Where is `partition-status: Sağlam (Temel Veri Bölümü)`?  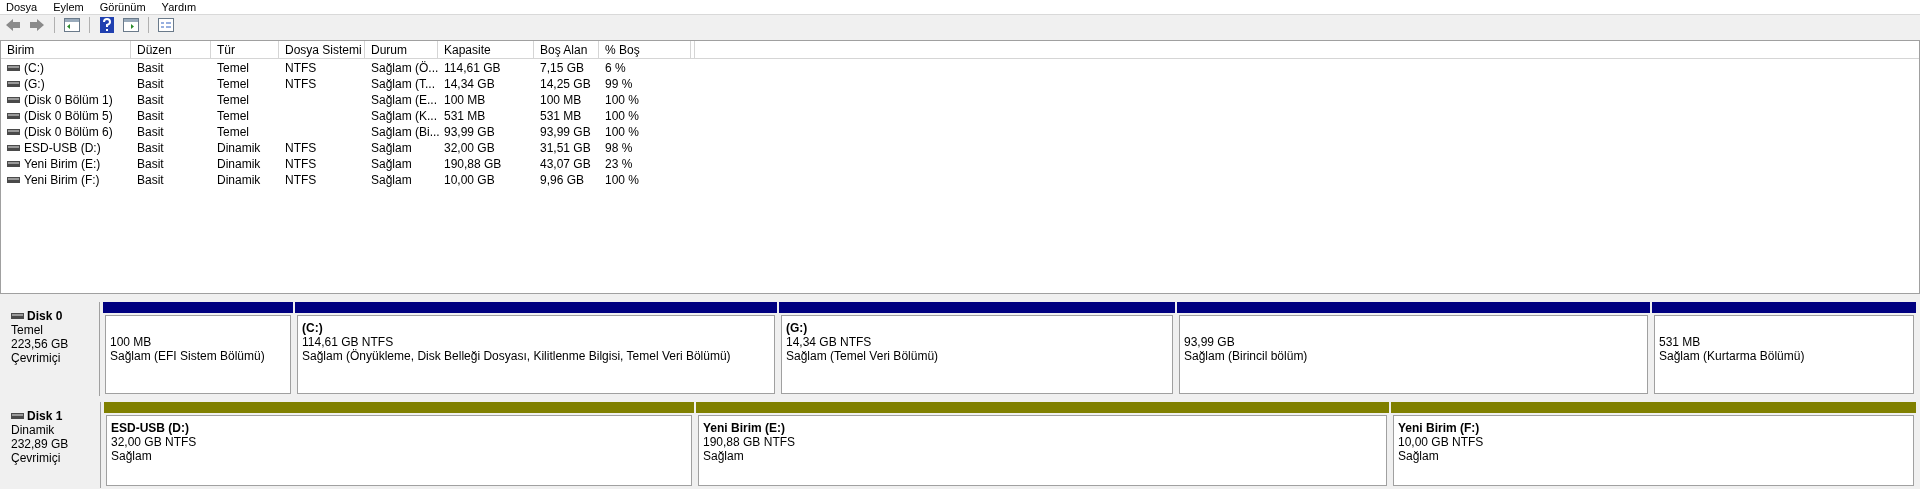
partition-status: Sağlam (Temel Veri Bölümü) is located at coordinates (863, 356).